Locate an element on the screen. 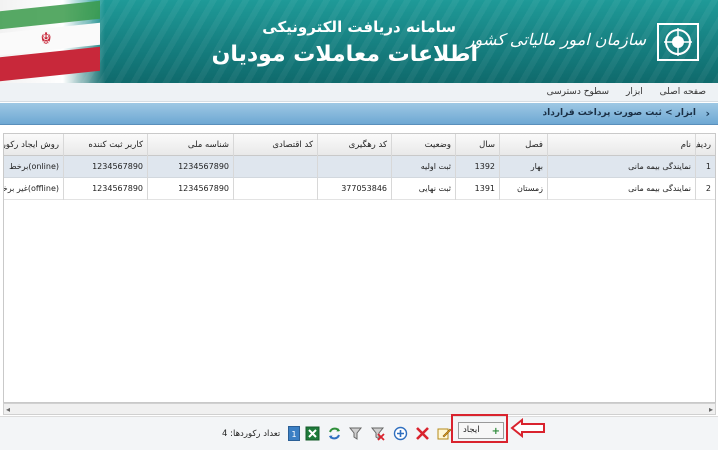 The image size is (718, 450). cell-index: 2 is located at coordinates (705, 189).